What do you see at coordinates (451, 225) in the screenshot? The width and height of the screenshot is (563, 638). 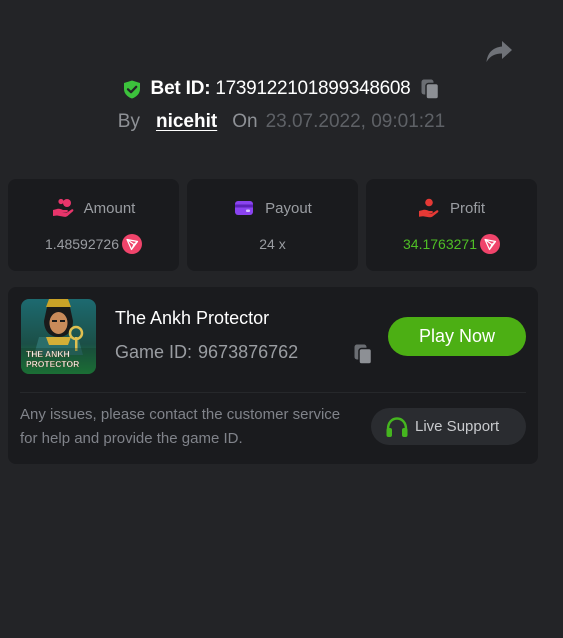 I see `profit-card: Profit 34.1763271` at bounding box center [451, 225].